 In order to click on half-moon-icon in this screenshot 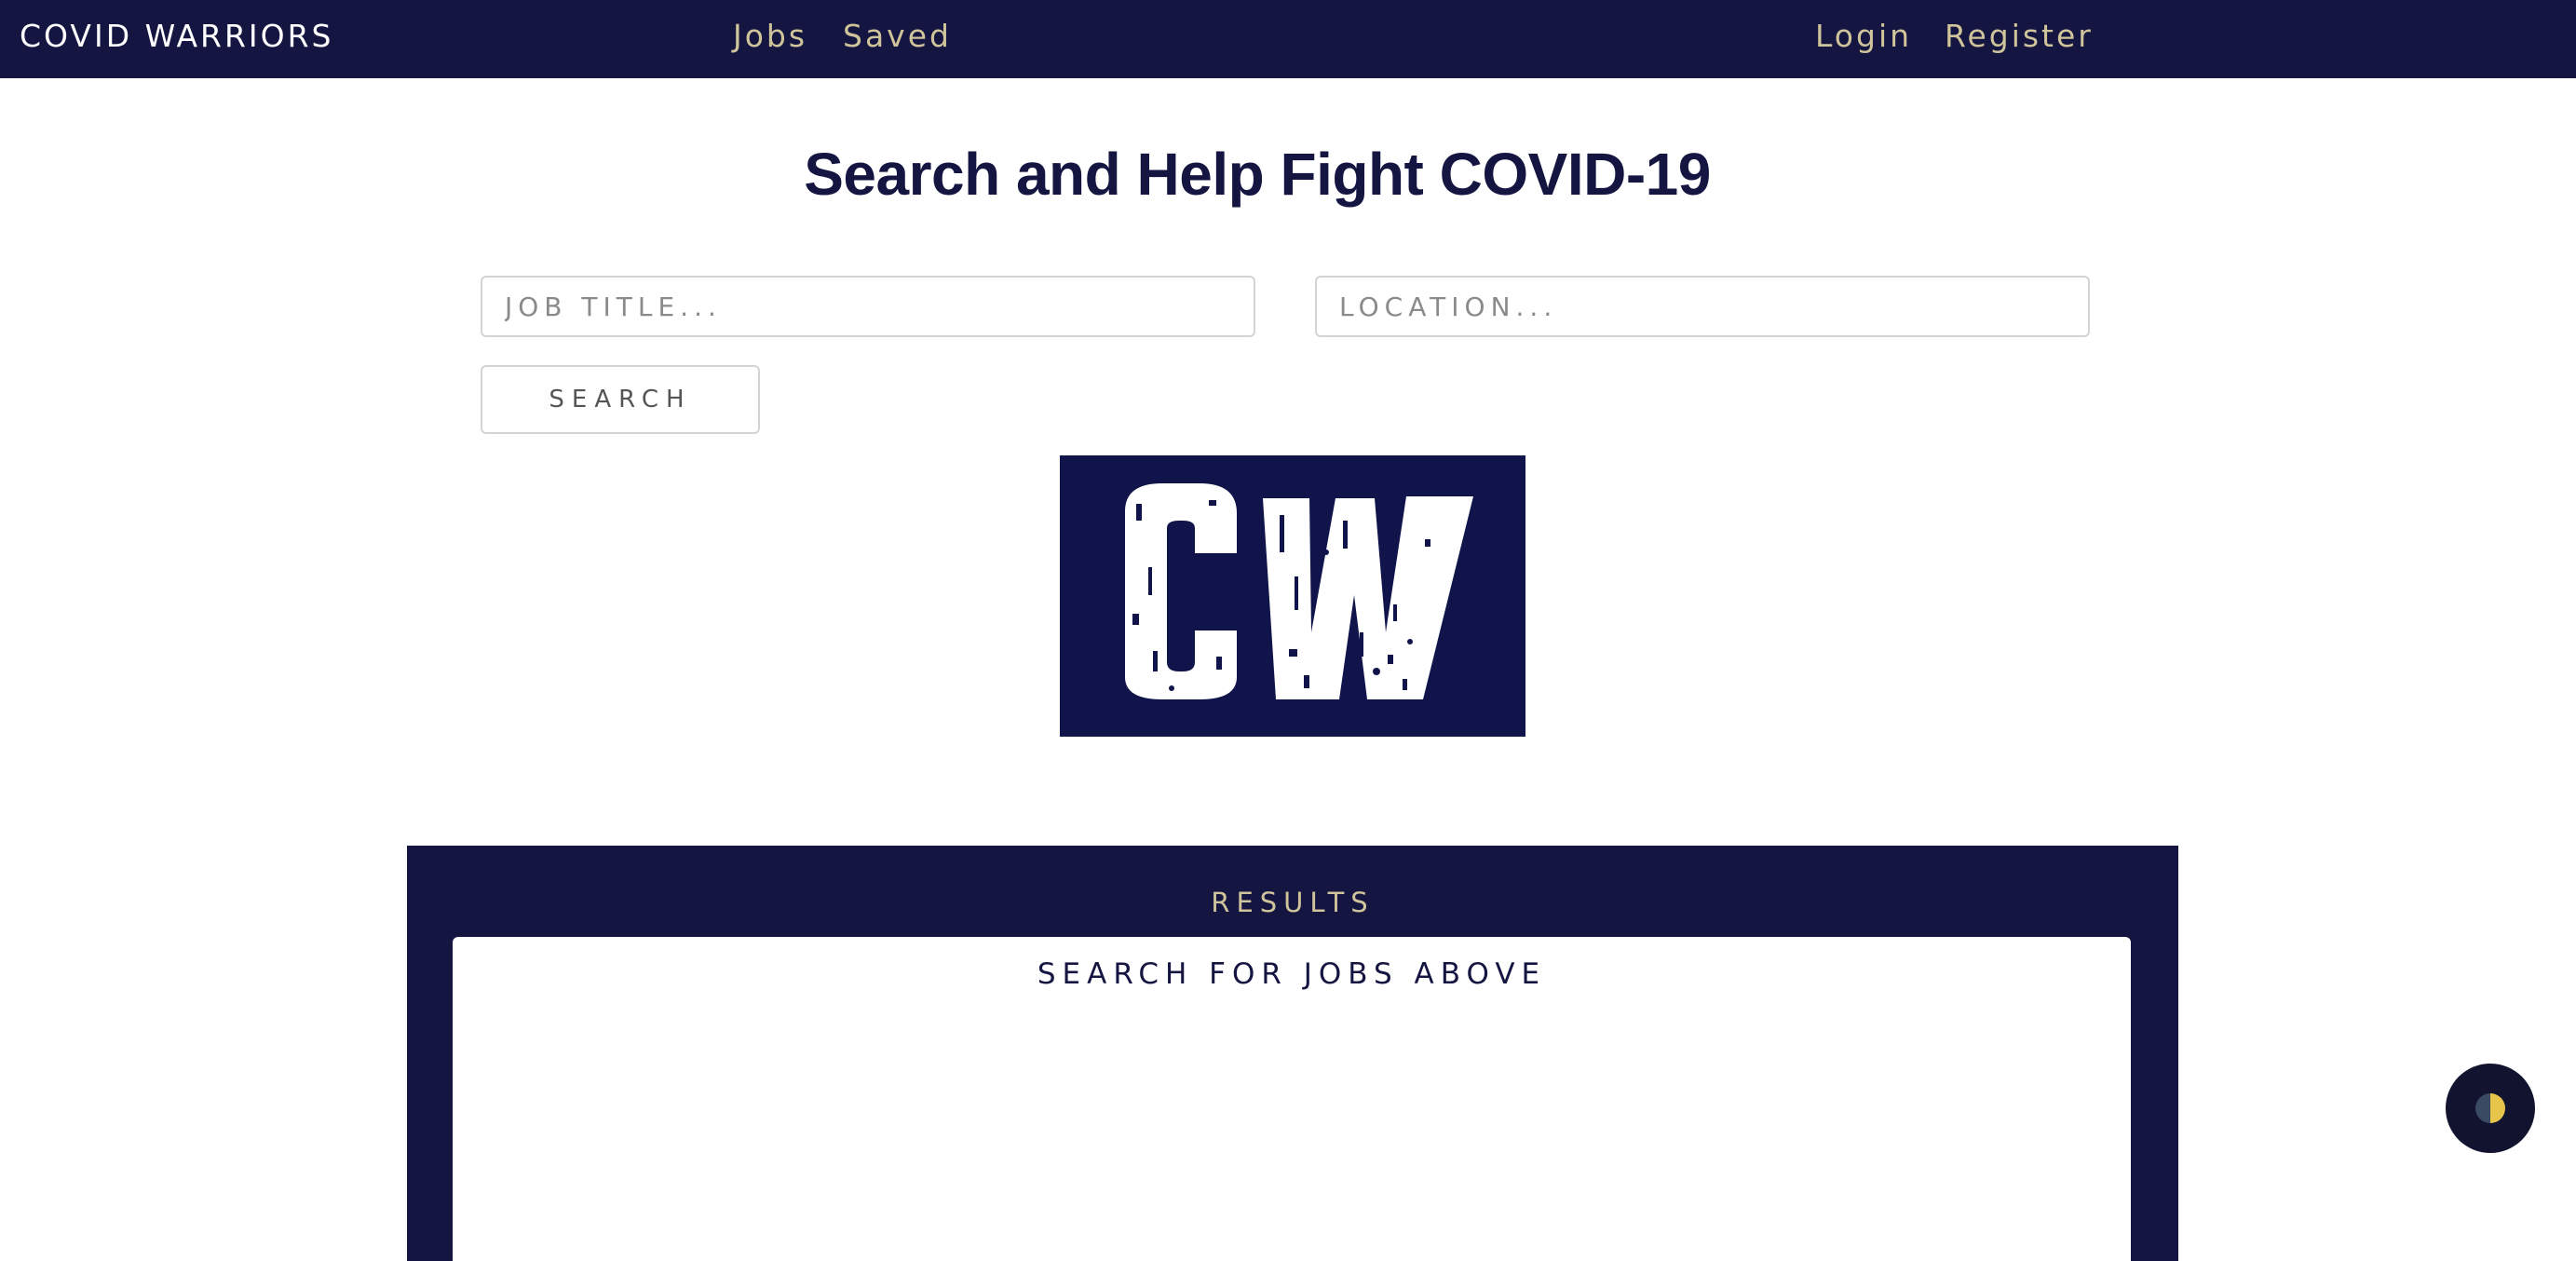, I will do `click(2490, 1108)`.